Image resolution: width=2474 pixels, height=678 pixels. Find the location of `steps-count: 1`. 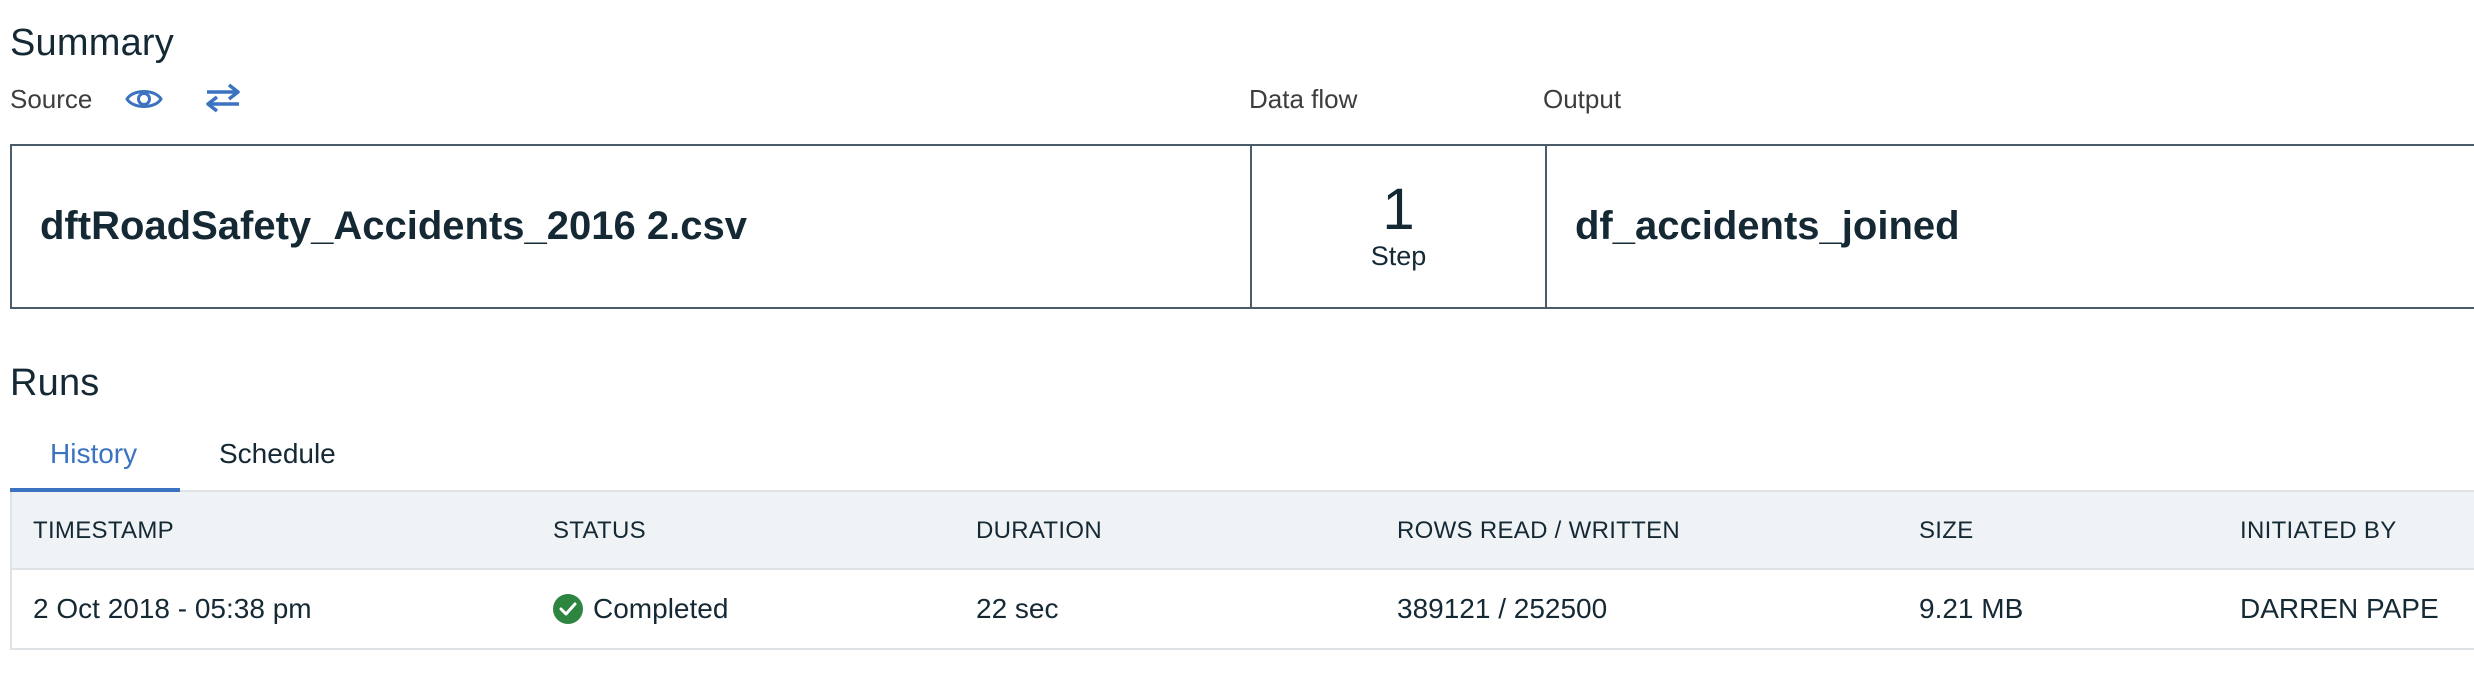

steps-count: 1 is located at coordinates (1398, 209).